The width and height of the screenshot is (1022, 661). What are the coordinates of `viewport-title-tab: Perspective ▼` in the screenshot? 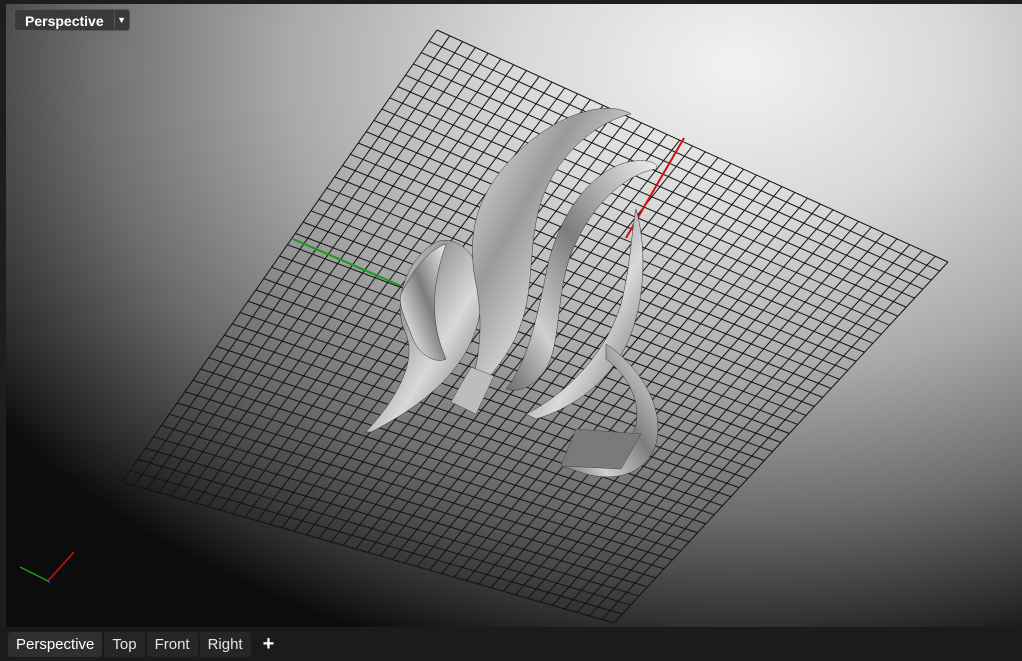 It's located at (72, 20).